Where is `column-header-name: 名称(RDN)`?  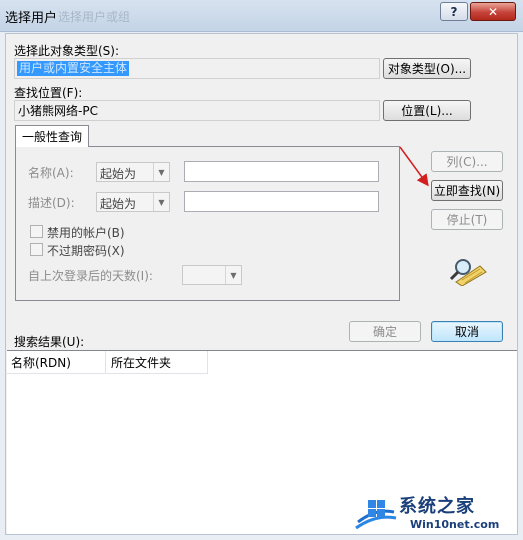
column-header-name: 名称(RDN) is located at coordinates (56, 362).